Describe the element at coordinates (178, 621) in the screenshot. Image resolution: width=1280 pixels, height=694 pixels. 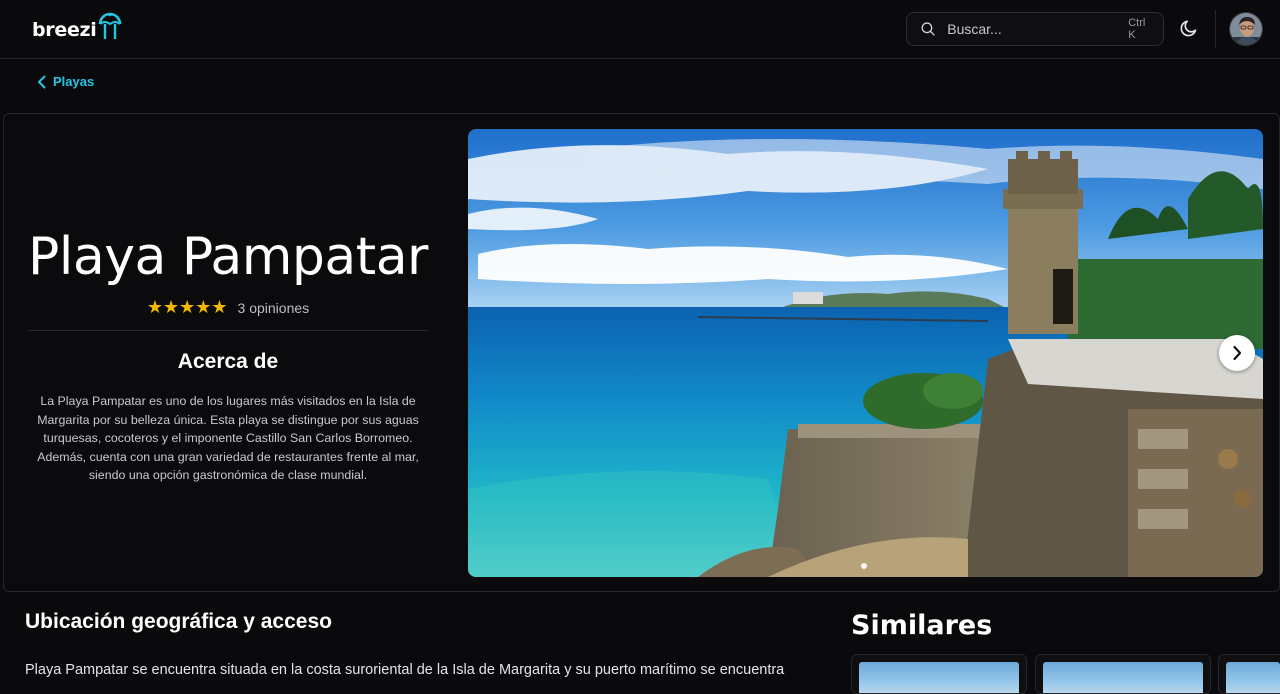
I see `location-heading: Ubicación geográfica y acceso` at that location.